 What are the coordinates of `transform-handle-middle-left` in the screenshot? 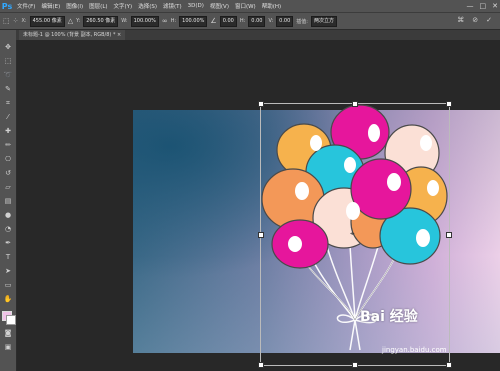 It's located at (261, 235).